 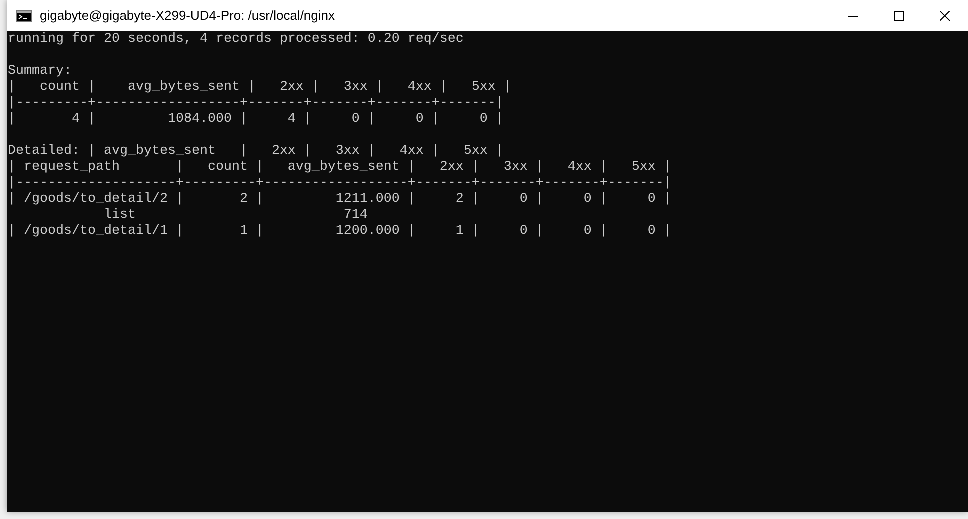 What do you see at coordinates (945, 15) in the screenshot?
I see `close-icon` at bounding box center [945, 15].